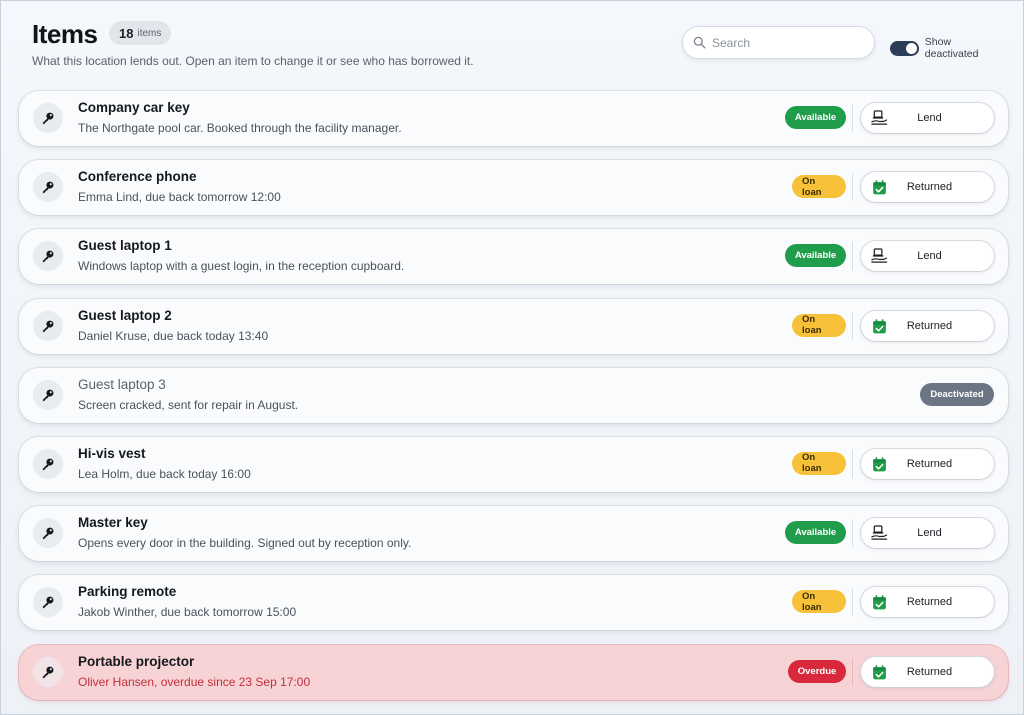  I want to click on item-count-number: 18, so click(126, 33).